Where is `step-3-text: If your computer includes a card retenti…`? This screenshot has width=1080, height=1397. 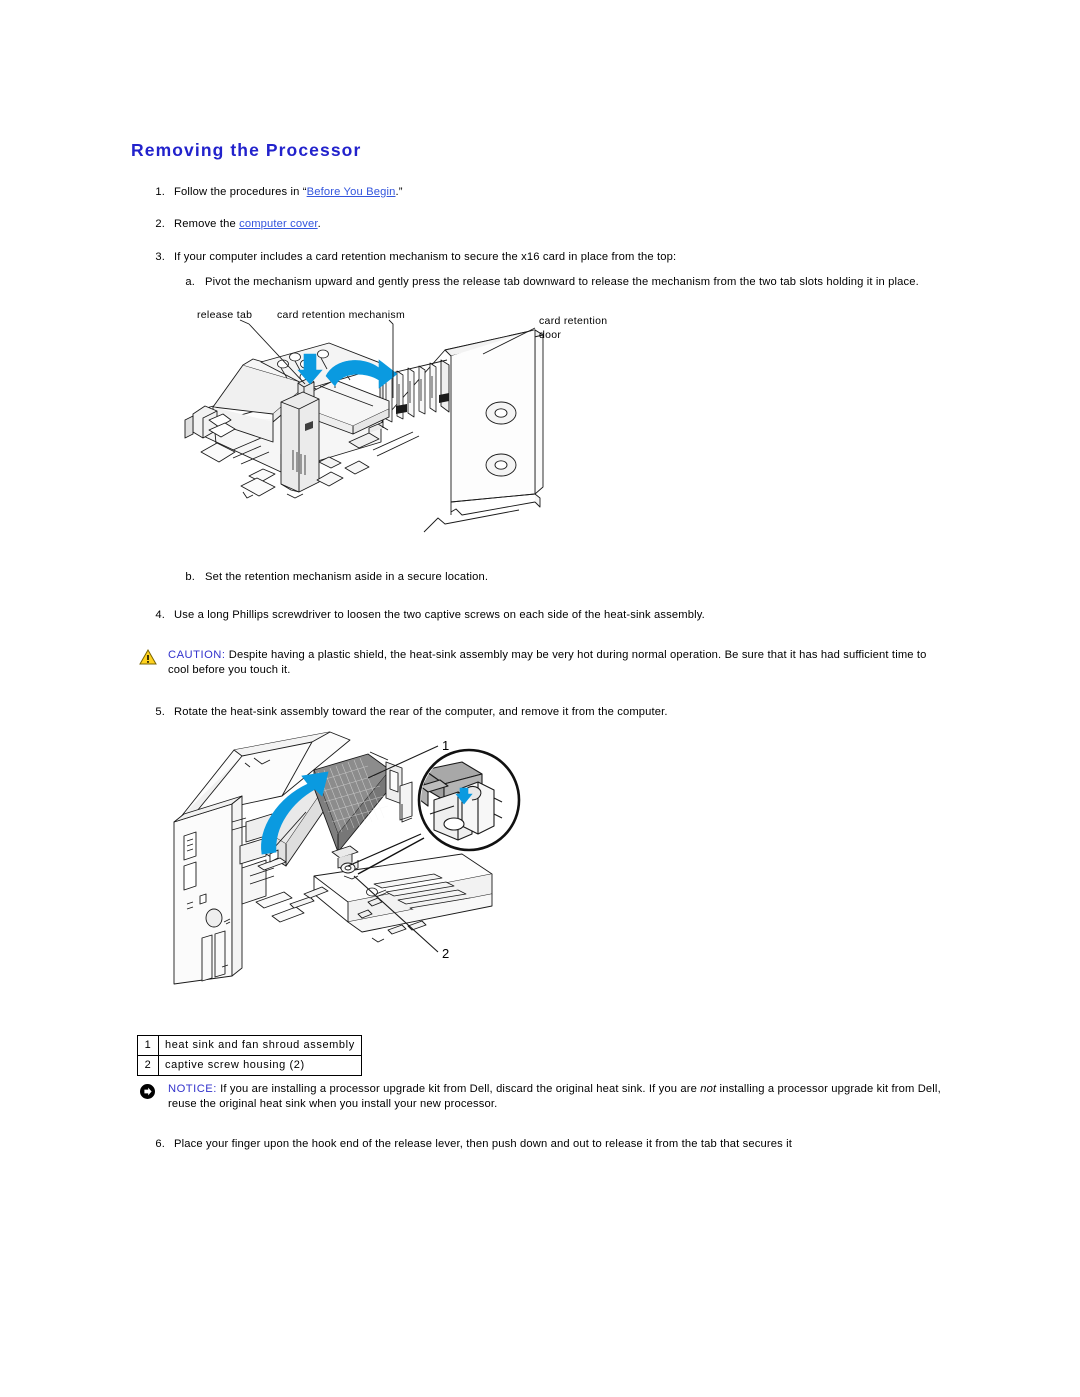
step-3-text: If your computer includes a card retenti… is located at coordinates (425, 257).